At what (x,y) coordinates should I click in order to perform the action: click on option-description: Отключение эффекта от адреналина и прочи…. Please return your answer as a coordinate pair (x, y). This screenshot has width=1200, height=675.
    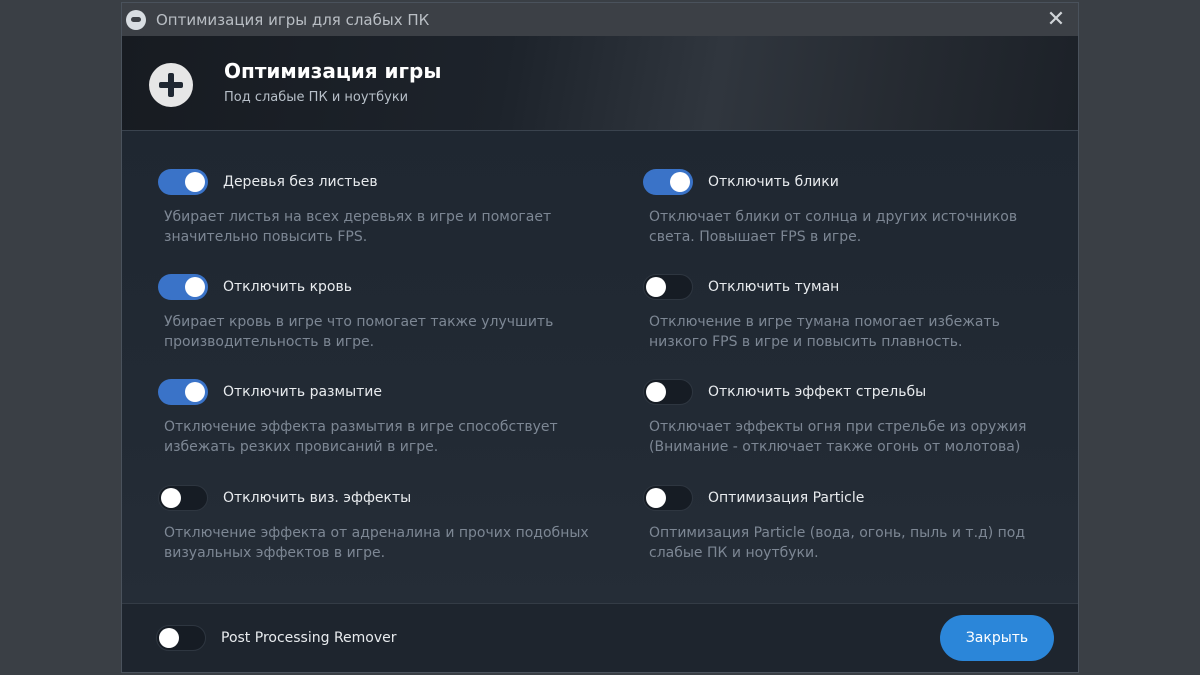
    Looking at the image, I should click on (386, 543).